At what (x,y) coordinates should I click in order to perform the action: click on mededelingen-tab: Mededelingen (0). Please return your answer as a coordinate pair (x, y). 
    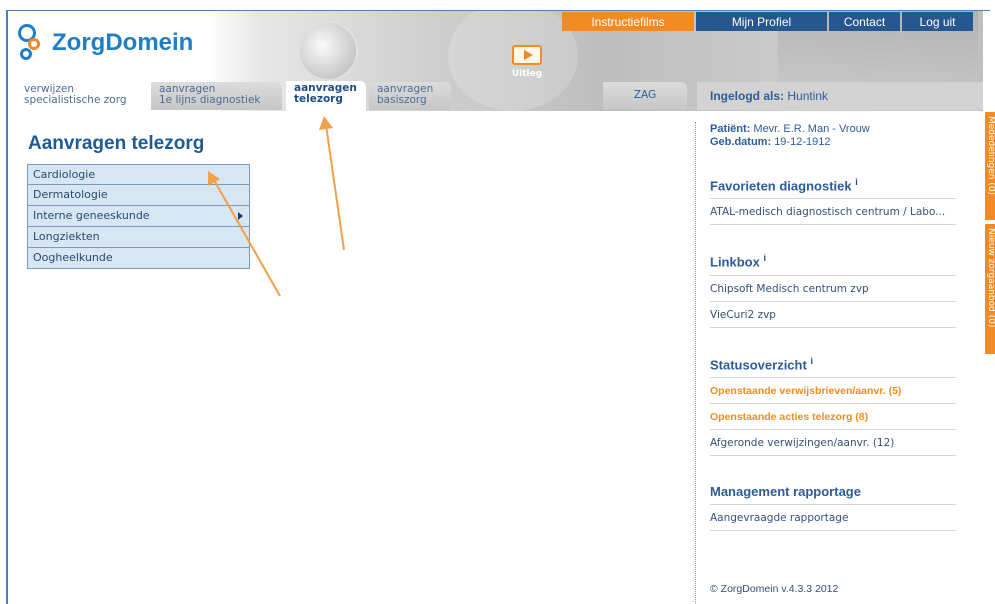
    Looking at the image, I should click on (990, 166).